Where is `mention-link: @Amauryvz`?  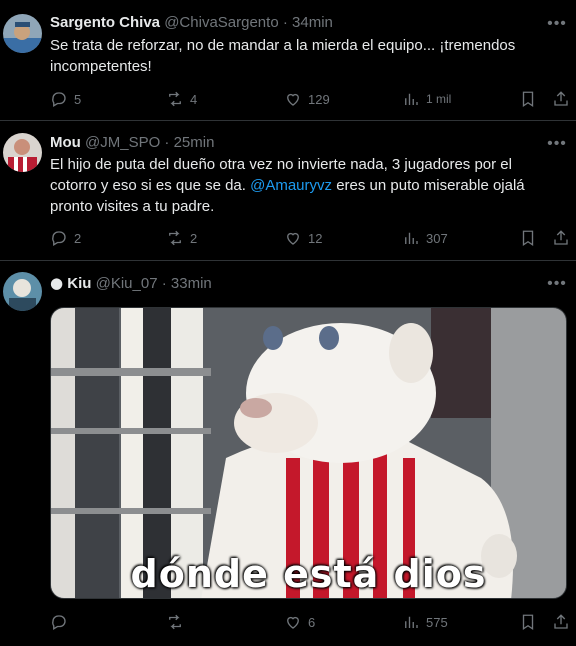 mention-link: @Amauryvz is located at coordinates (291, 185).